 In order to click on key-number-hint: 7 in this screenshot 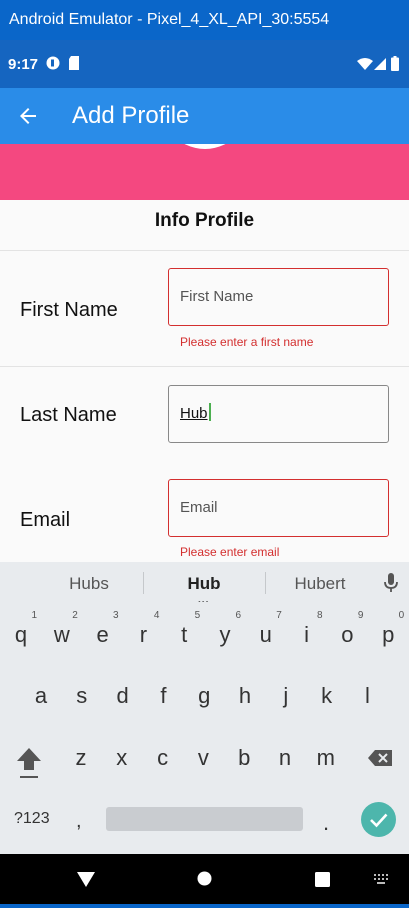, I will do `click(279, 615)`.